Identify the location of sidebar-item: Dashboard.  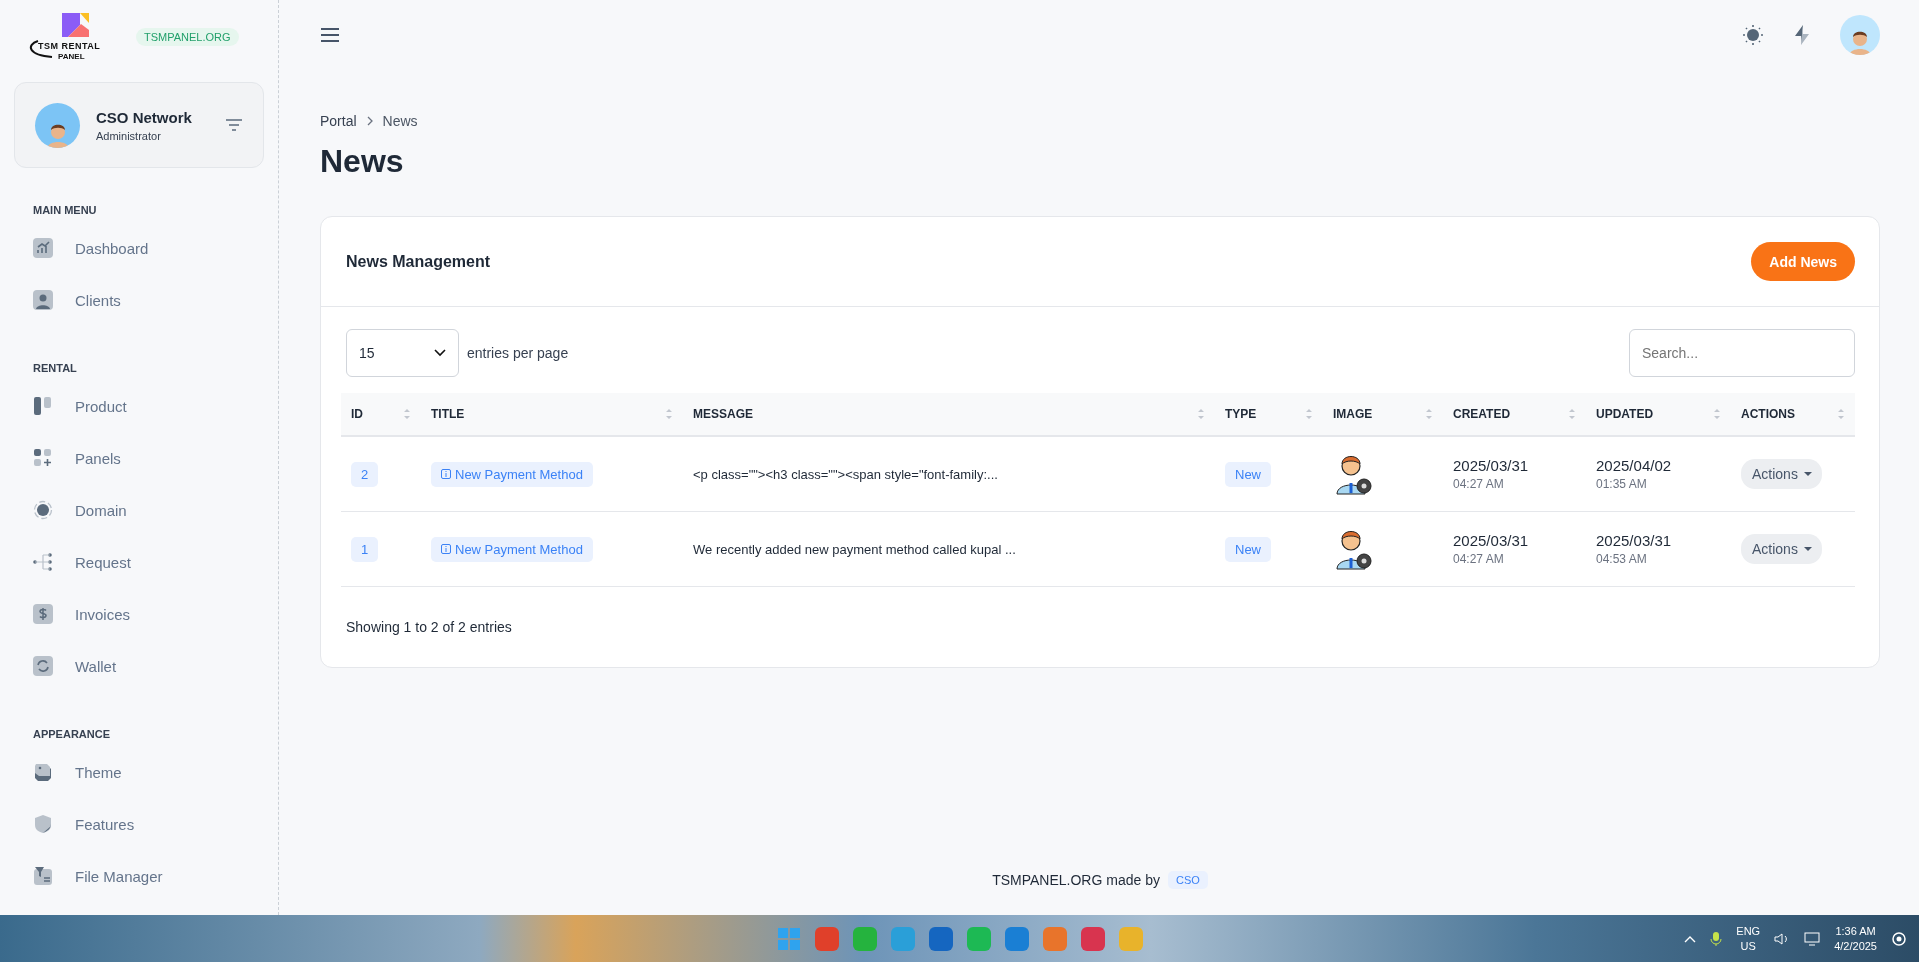
(139, 248).